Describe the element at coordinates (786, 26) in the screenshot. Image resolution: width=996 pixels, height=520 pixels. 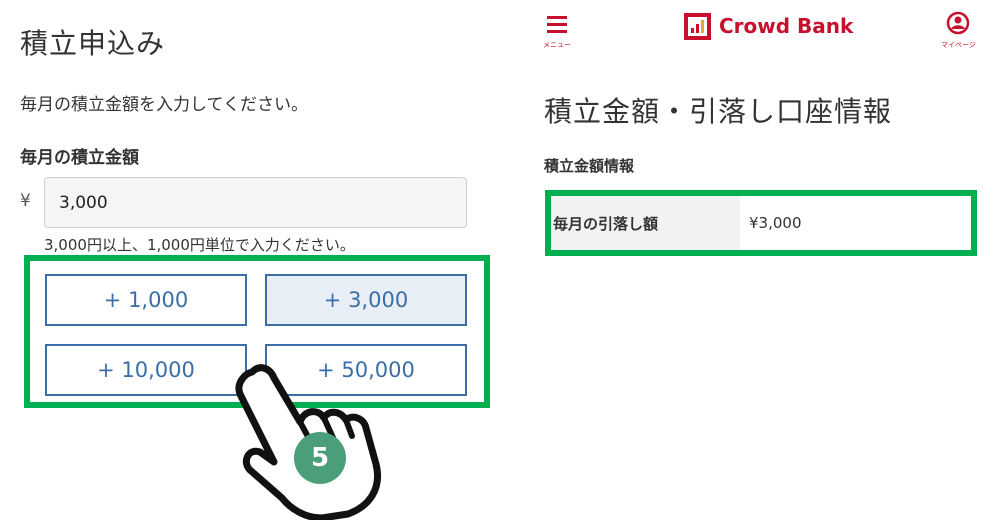
I see `brand-name: Crowd Bank` at that location.